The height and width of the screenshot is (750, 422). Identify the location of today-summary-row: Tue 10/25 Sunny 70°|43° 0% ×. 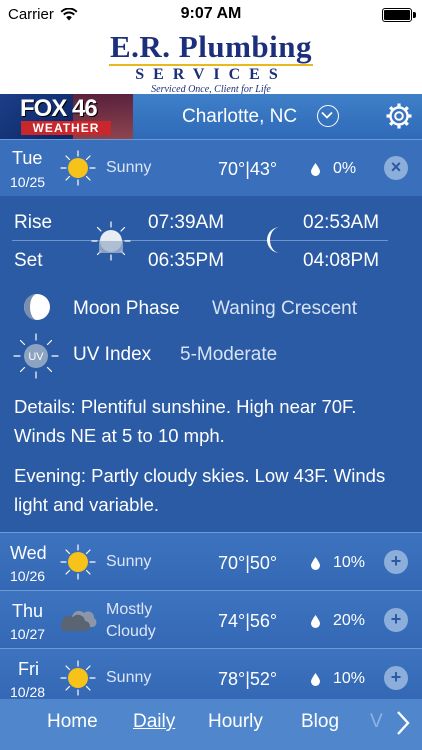
(211, 167).